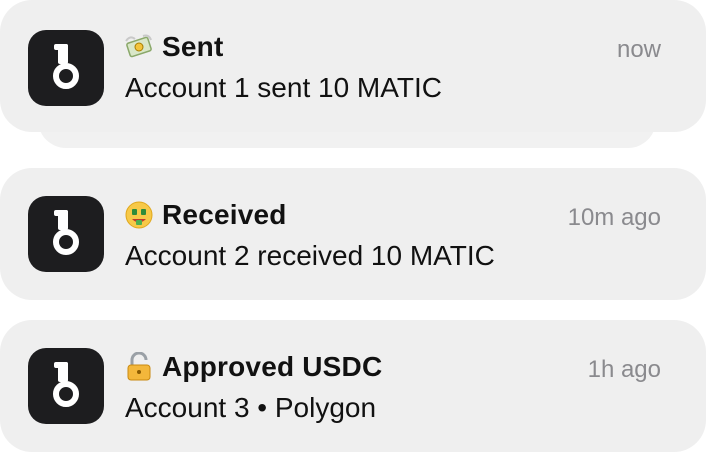  I want to click on money-mouth-face-icon, so click(139, 215).